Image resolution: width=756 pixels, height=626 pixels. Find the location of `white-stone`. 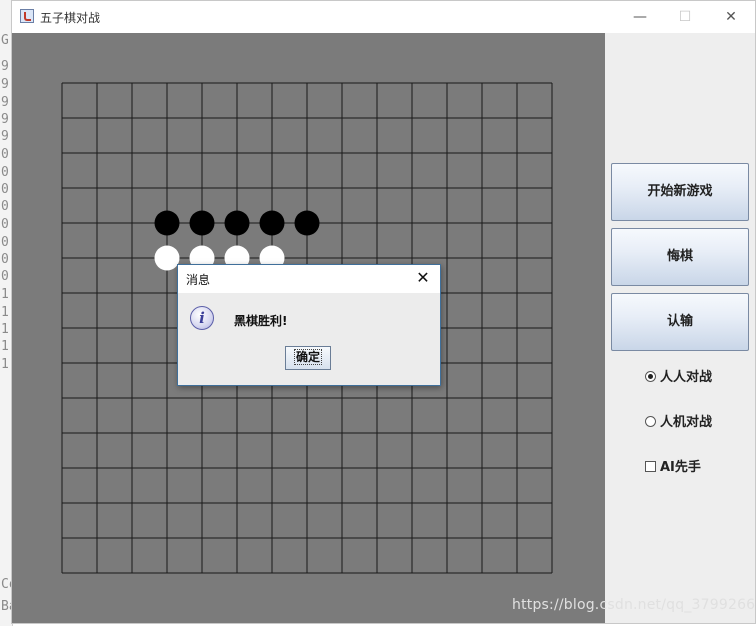

white-stone is located at coordinates (167, 258).